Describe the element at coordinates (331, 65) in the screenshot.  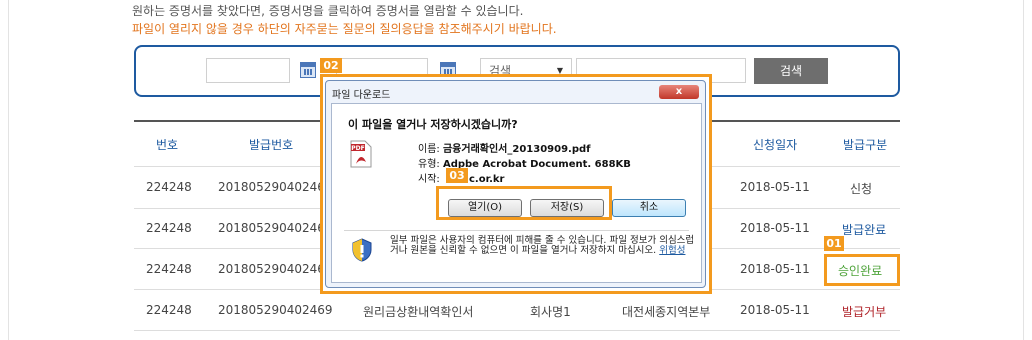
I see `callout-02-badge: 02` at that location.